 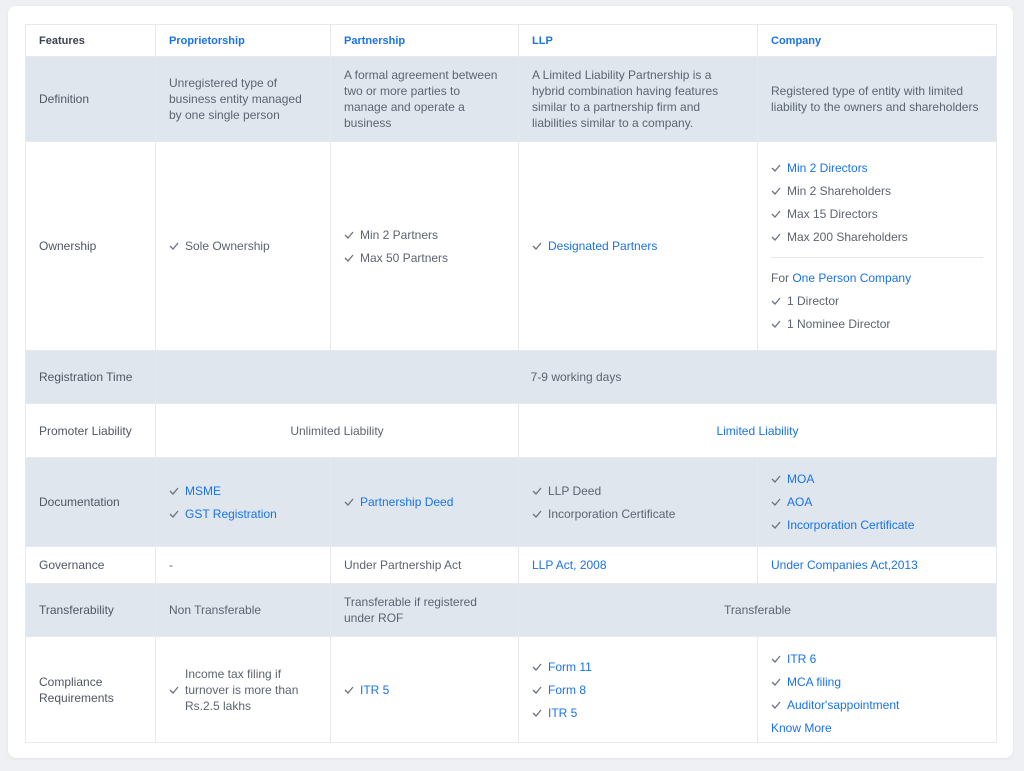 I want to click on header-features: Features, so click(x=90, y=40).